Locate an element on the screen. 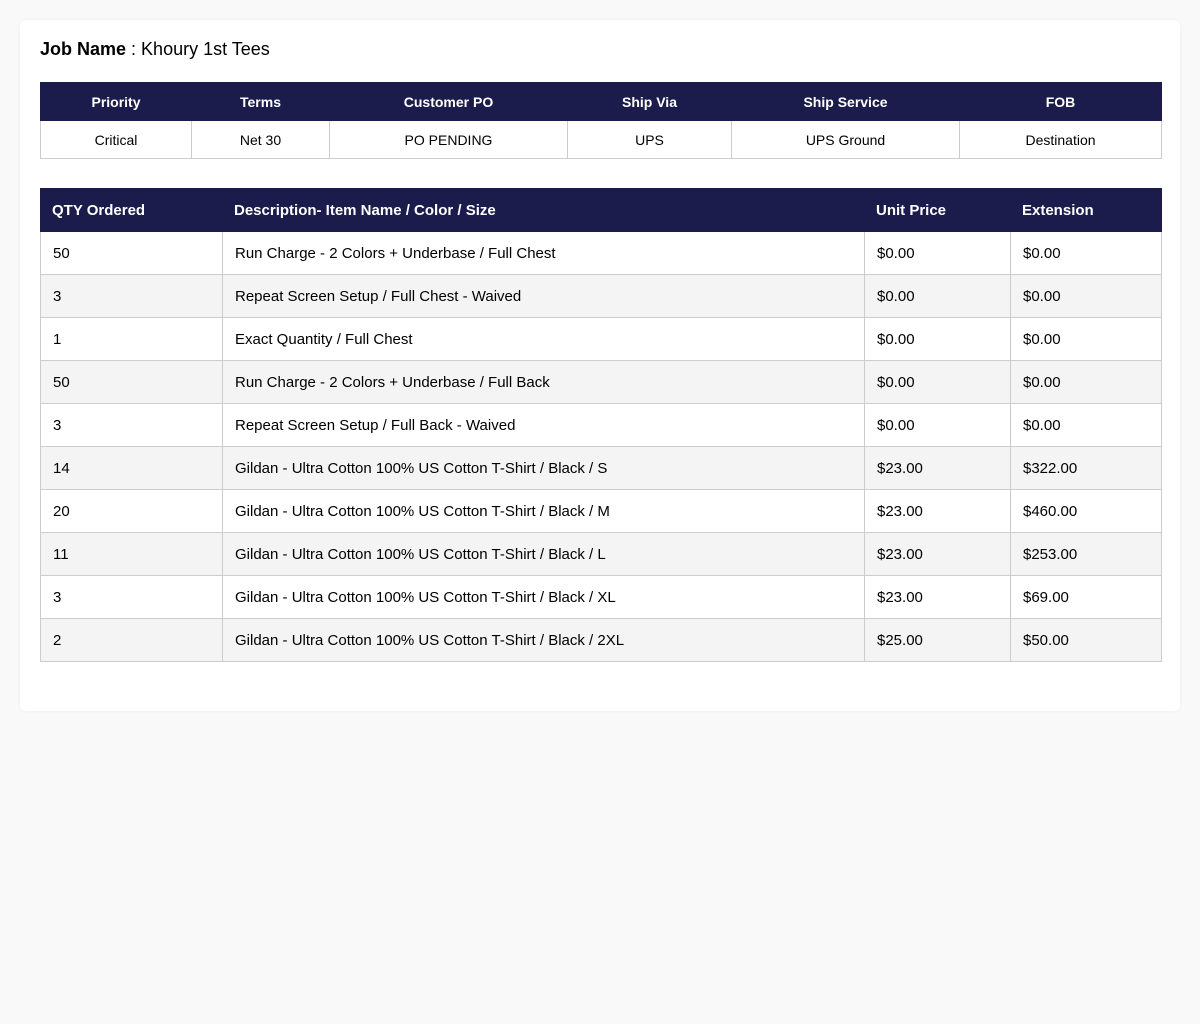  header-unit-price: Unit Price is located at coordinates (937, 210).